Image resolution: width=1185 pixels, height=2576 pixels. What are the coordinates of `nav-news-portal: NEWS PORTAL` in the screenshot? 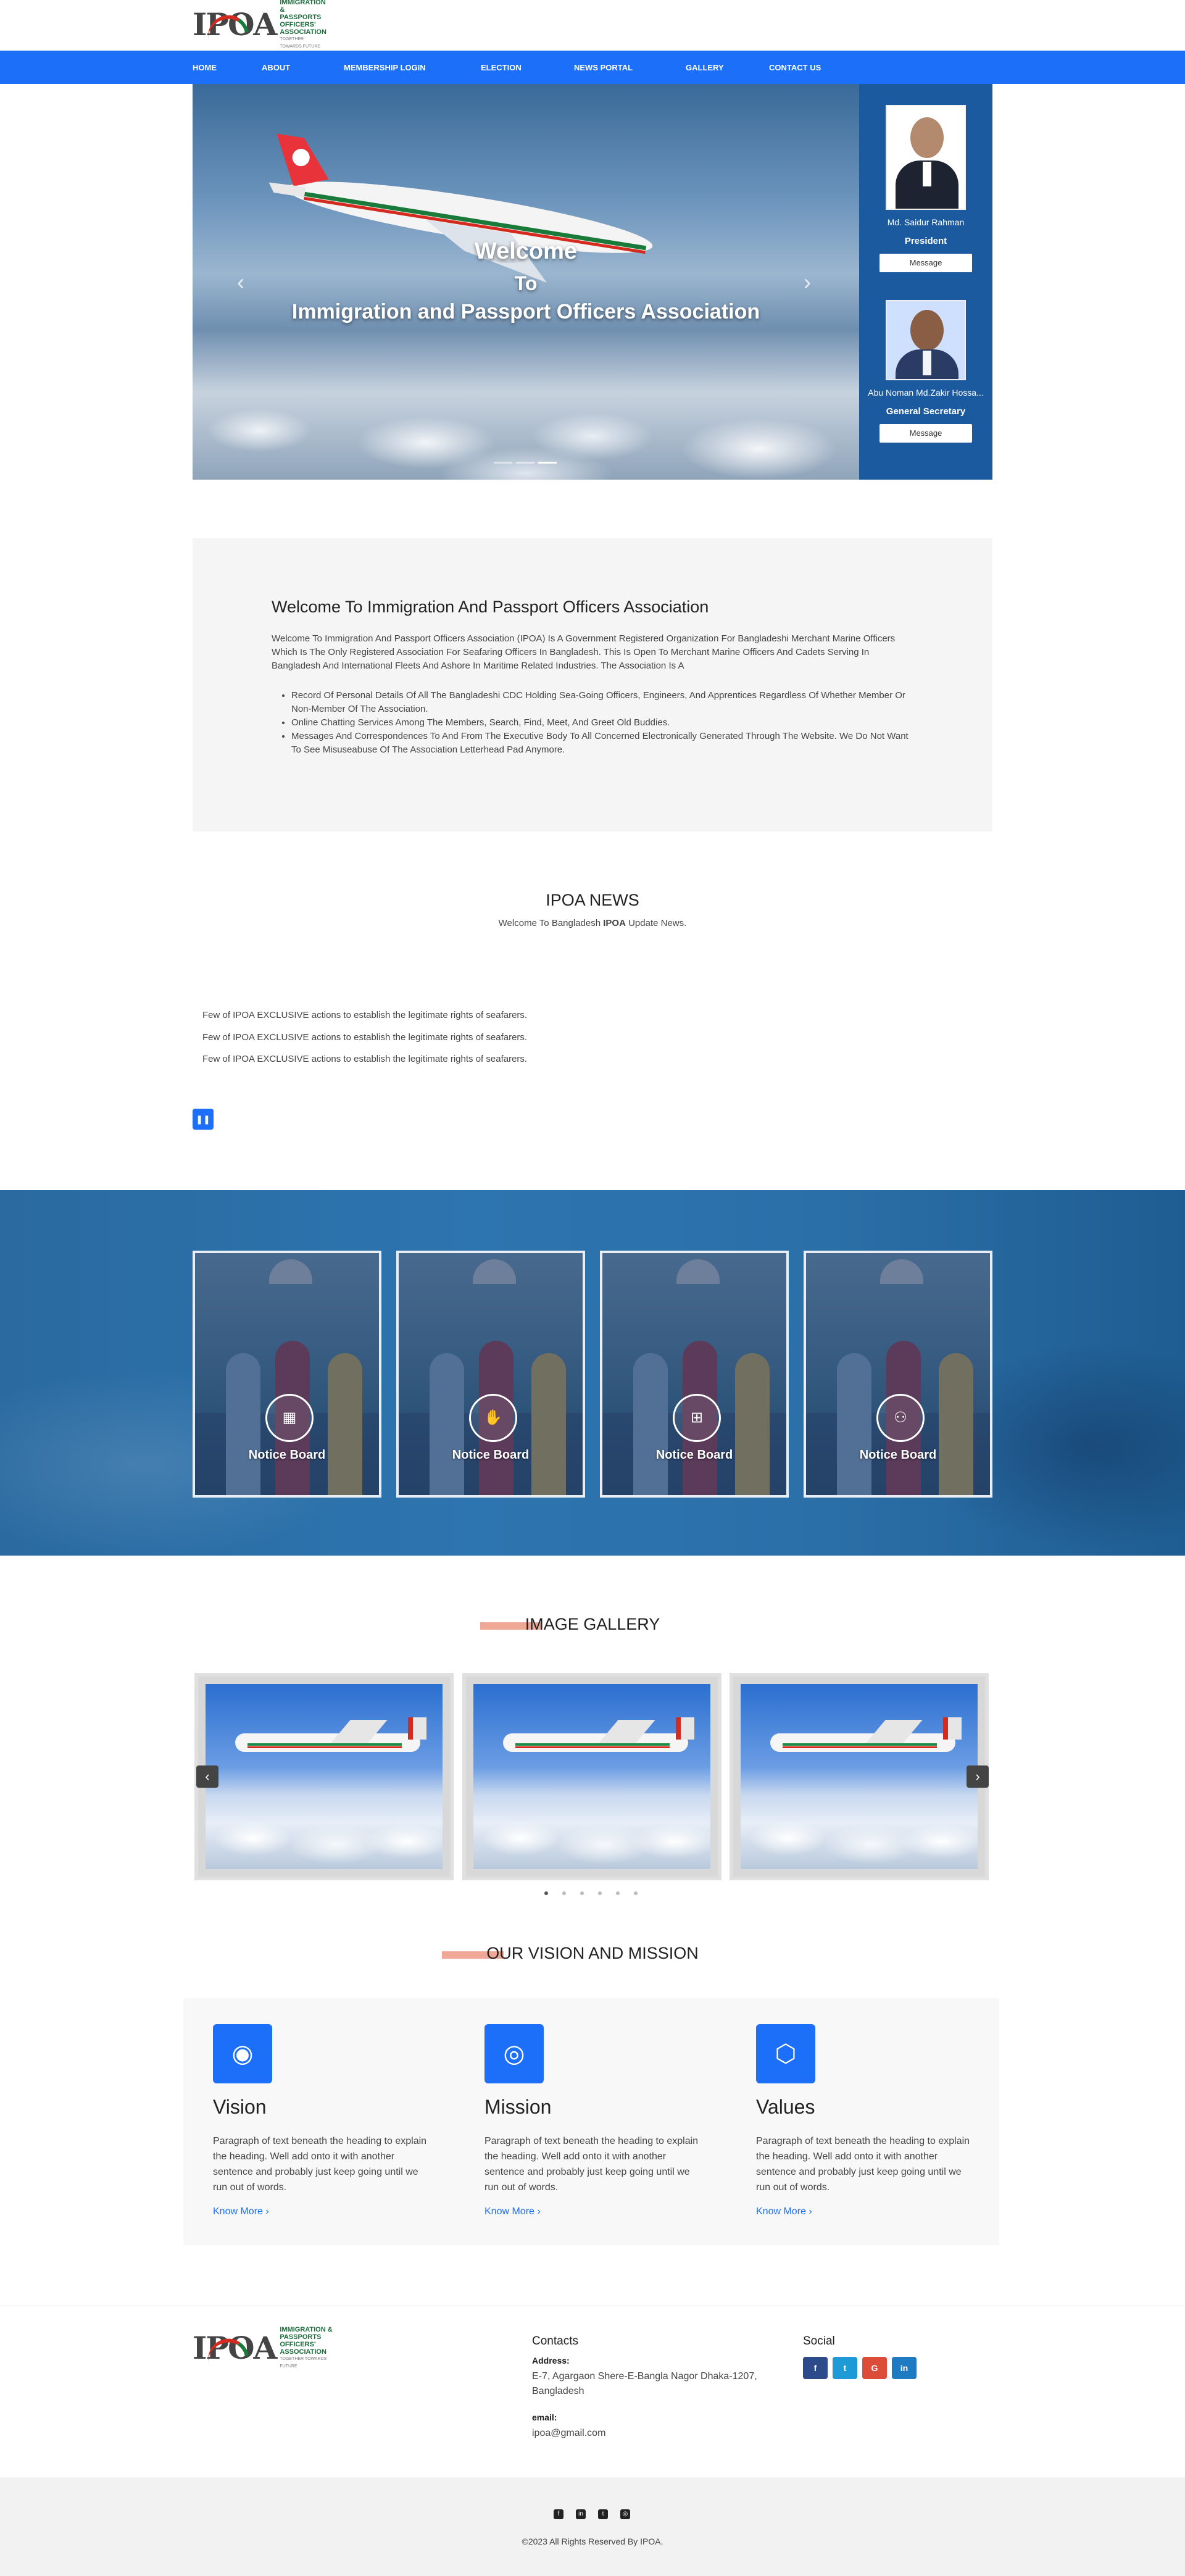 It's located at (630, 67).